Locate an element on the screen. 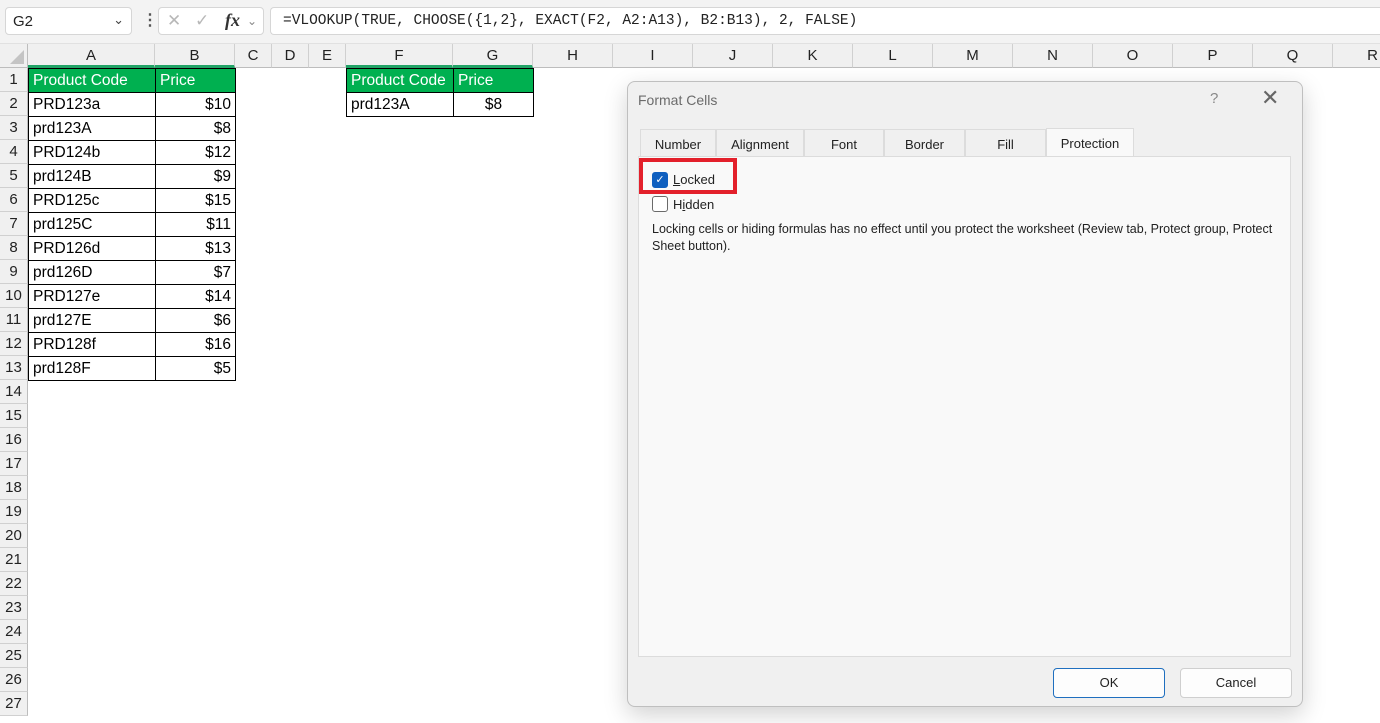 Image resolution: width=1380 pixels, height=723 pixels. column-header-f: F is located at coordinates (399, 56).